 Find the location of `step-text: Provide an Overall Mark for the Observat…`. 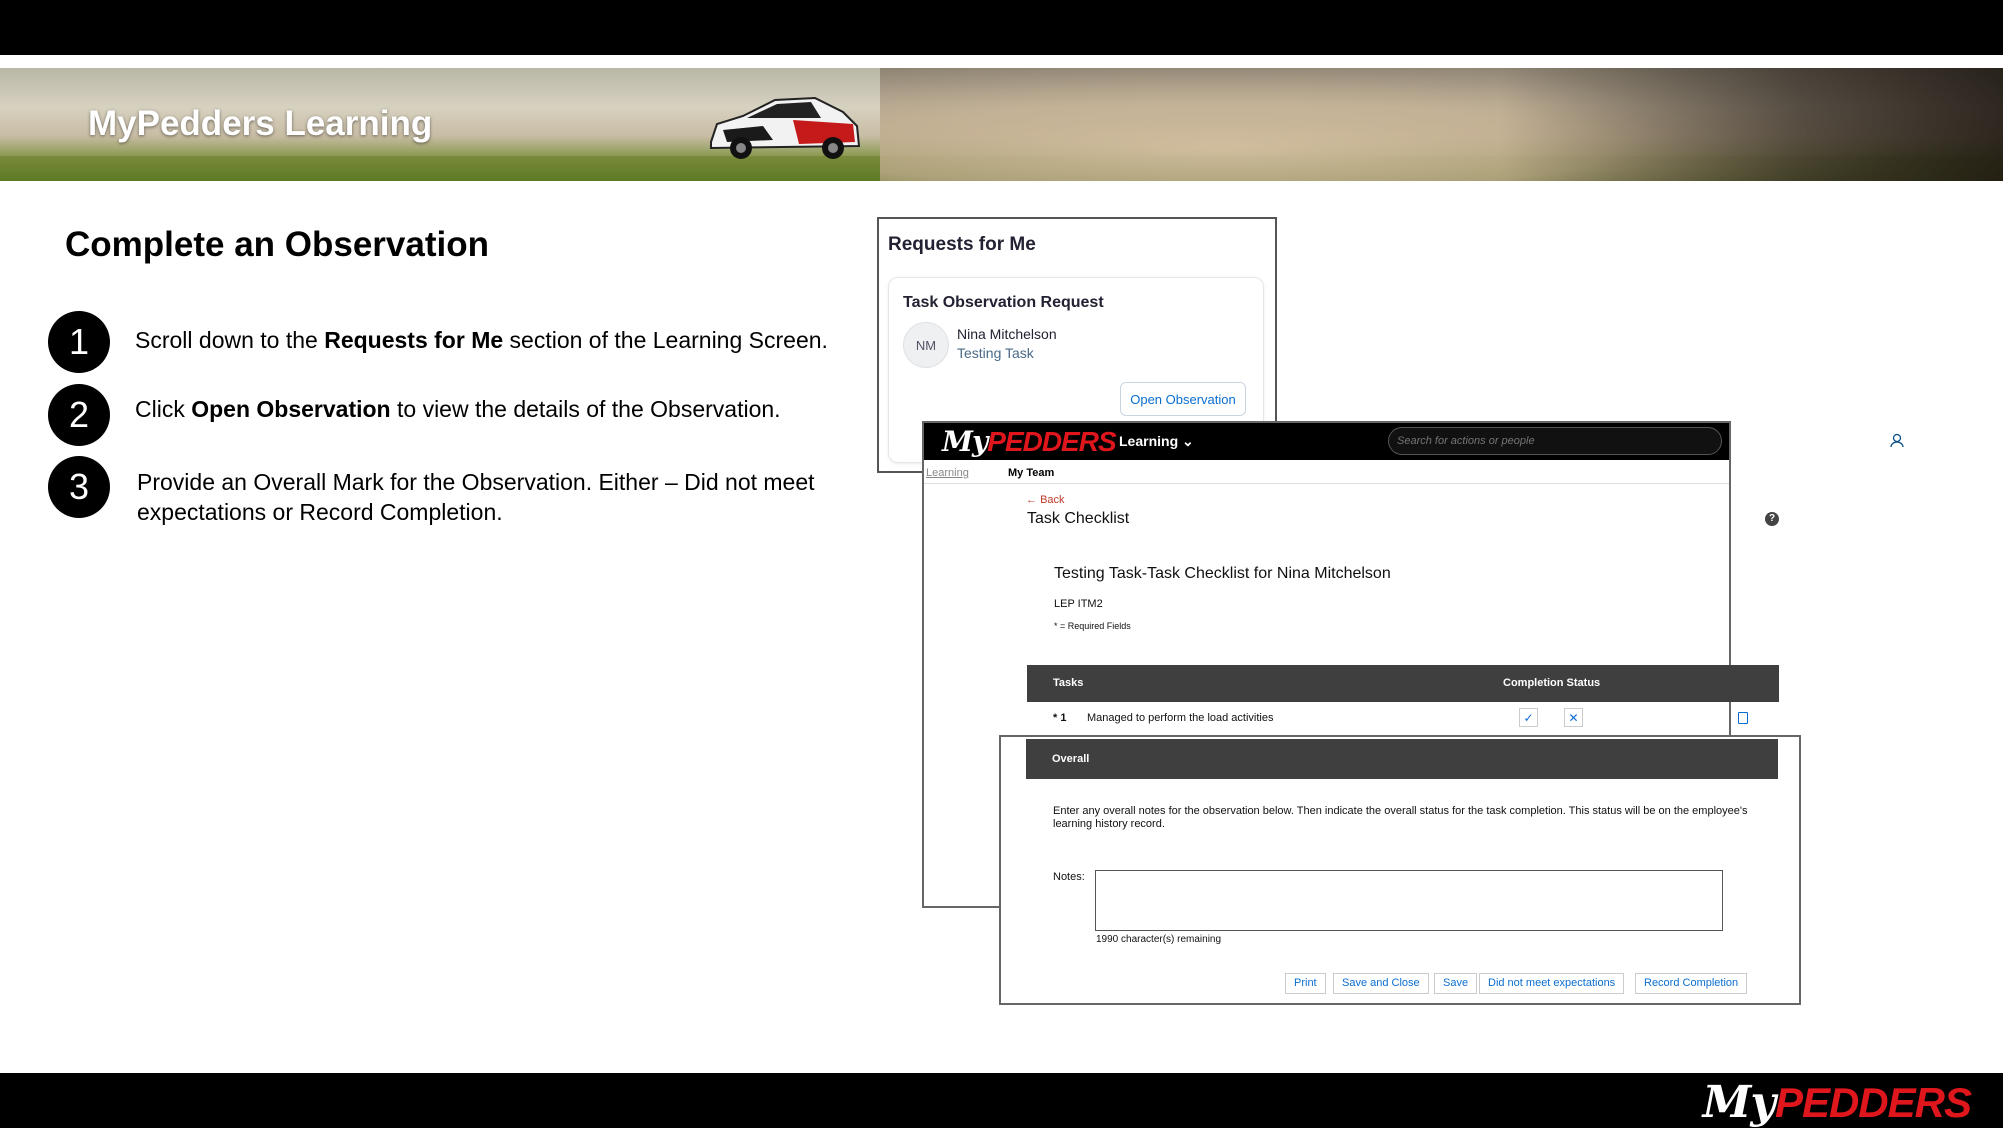

step-text: Provide an Overall Mark for the Observat… is located at coordinates (507, 497).